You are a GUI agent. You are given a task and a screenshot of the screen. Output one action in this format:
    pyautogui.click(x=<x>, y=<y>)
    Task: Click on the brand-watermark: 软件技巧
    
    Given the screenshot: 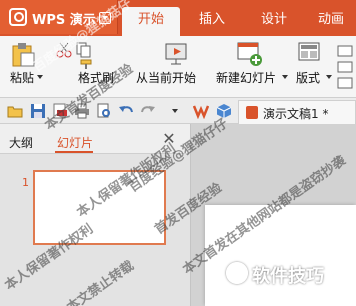 What is the action you would take?
    pyautogui.click(x=288, y=276)
    